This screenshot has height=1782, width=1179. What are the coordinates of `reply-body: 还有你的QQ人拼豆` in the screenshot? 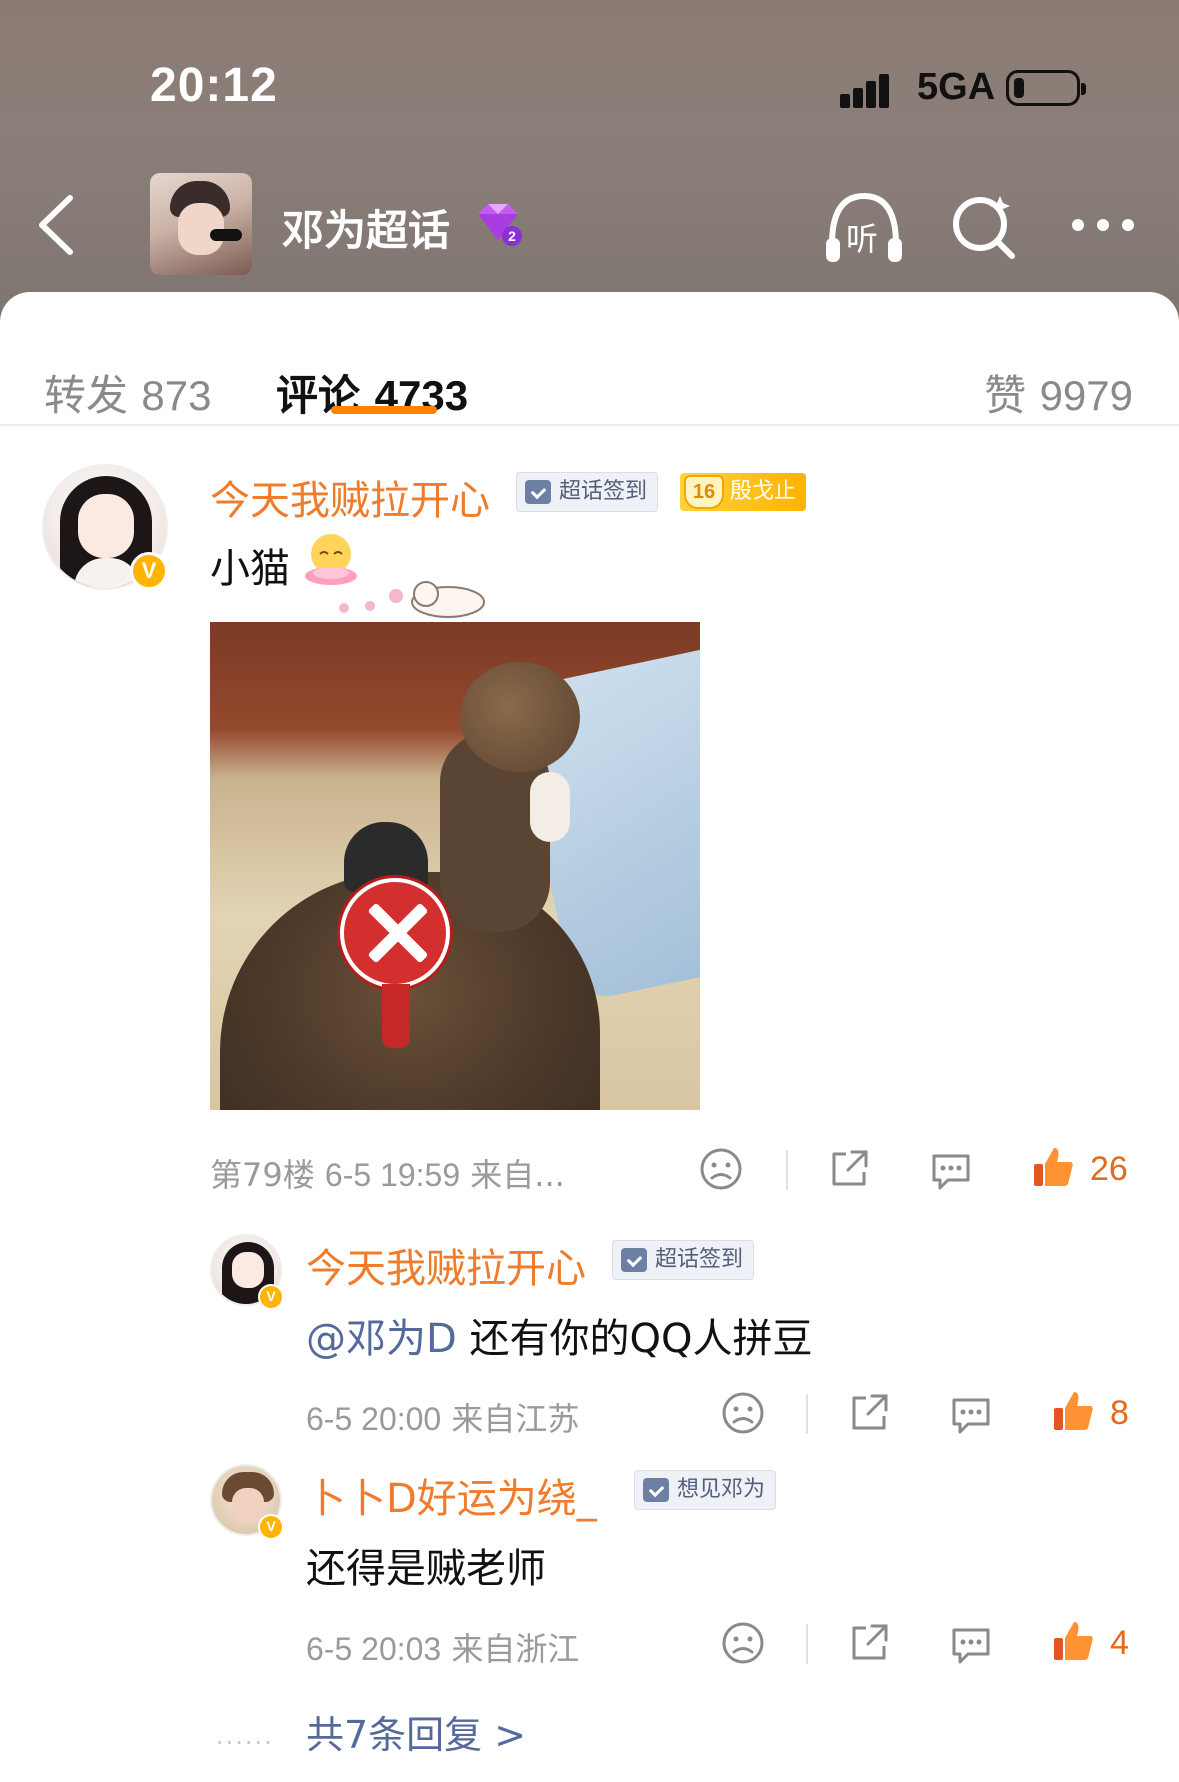 It's located at (634, 1339).